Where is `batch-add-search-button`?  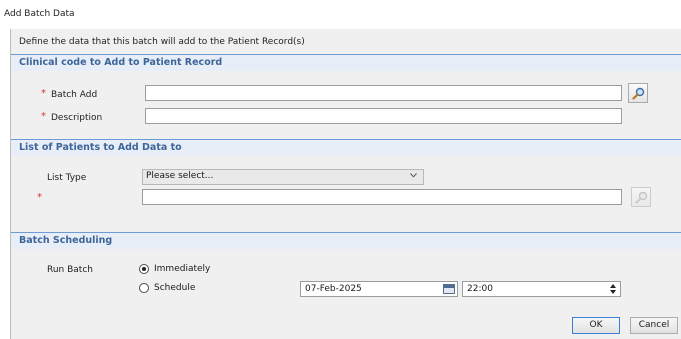
batch-add-search-button is located at coordinates (638, 93).